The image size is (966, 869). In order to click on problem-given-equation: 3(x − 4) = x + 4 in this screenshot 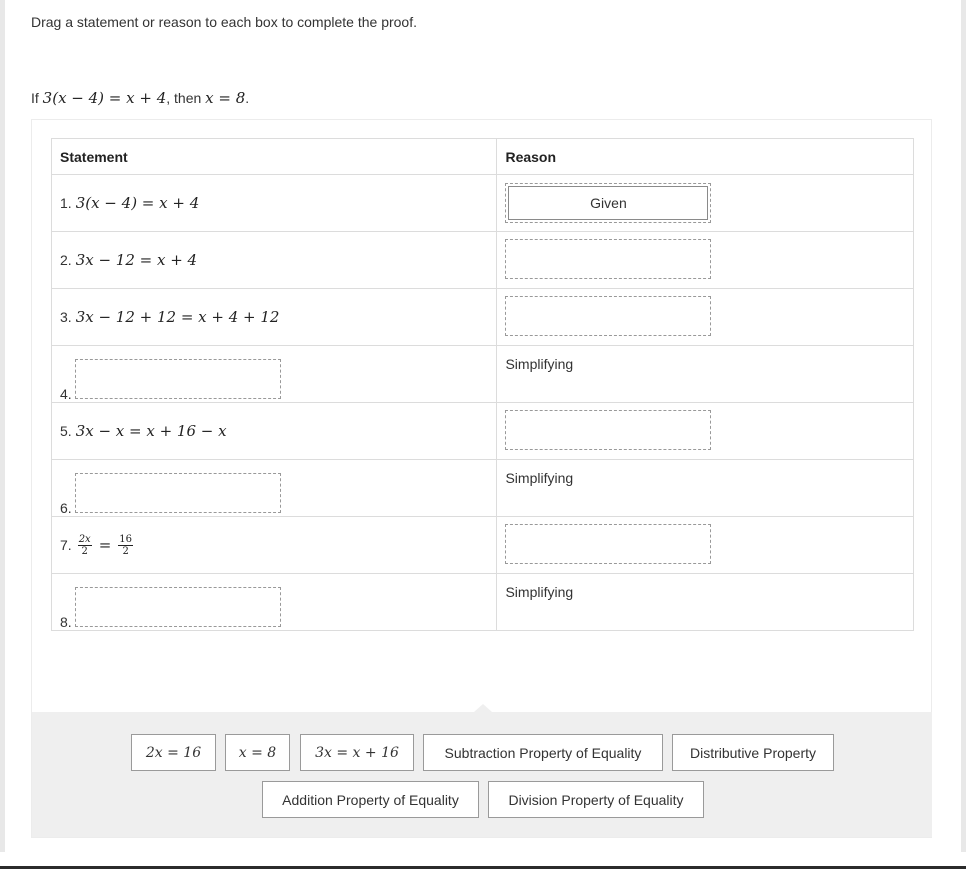, I will do `click(104, 98)`.